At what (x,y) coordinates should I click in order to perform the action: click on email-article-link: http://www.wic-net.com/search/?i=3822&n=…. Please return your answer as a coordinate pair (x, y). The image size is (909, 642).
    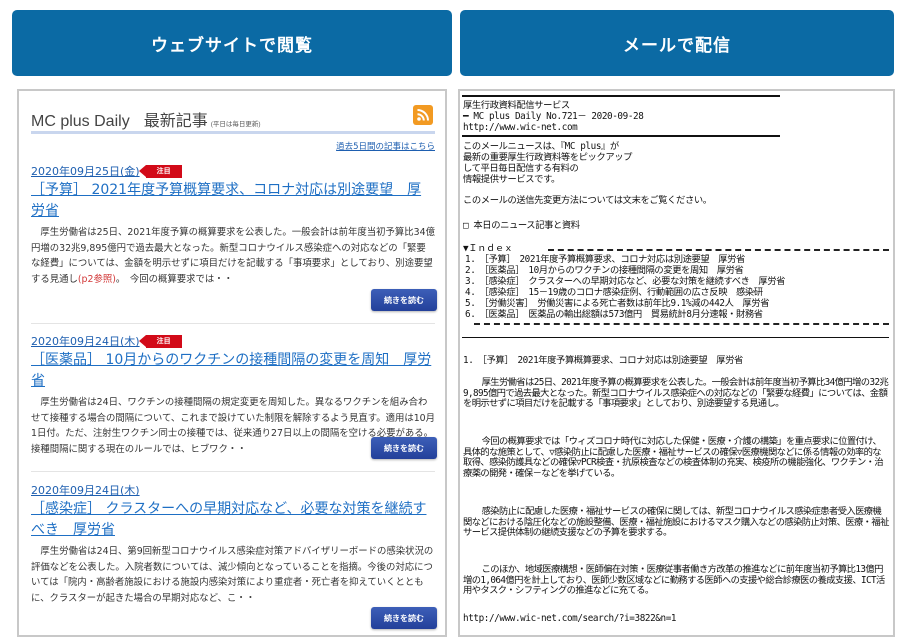
    Looking at the image, I should click on (569, 618).